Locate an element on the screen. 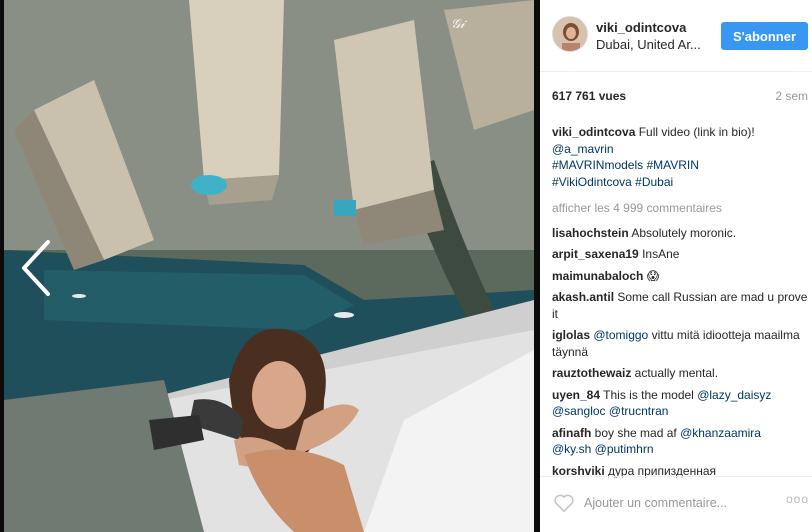 The image size is (812, 532). follow-button: S'abonner is located at coordinates (764, 36).